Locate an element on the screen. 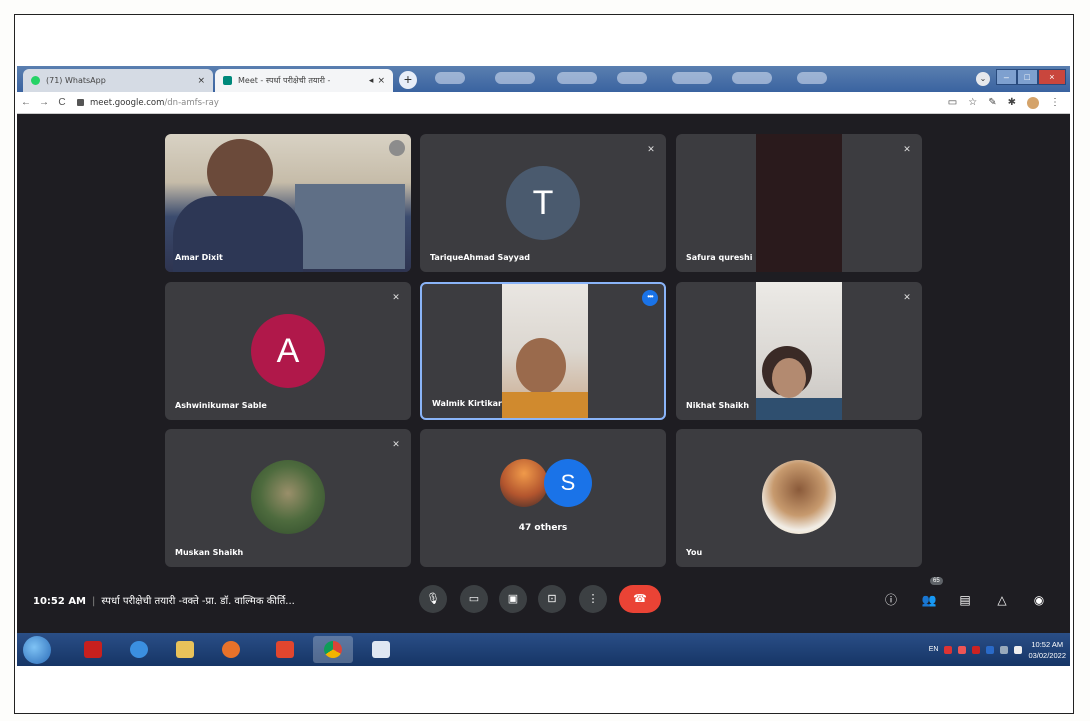 The height and width of the screenshot is (721, 1090). taskbar-explorer is located at coordinates (185, 649).